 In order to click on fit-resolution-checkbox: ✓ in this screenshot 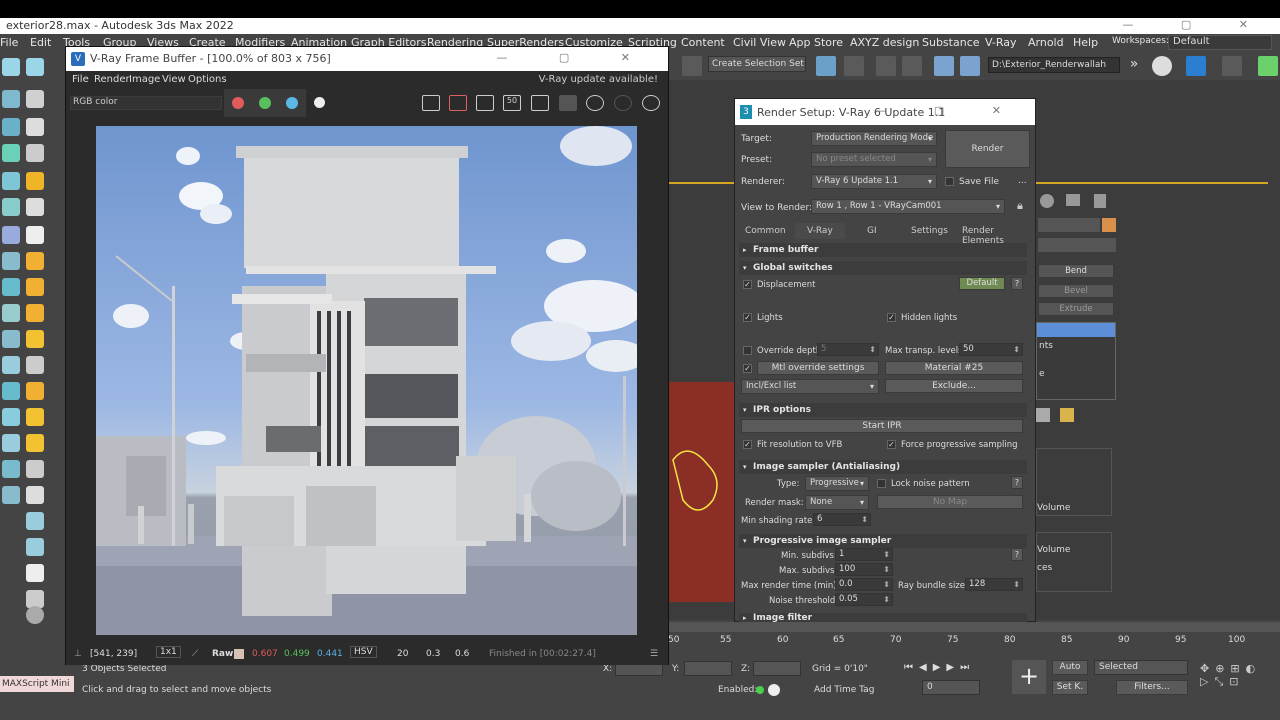, I will do `click(747, 444)`.